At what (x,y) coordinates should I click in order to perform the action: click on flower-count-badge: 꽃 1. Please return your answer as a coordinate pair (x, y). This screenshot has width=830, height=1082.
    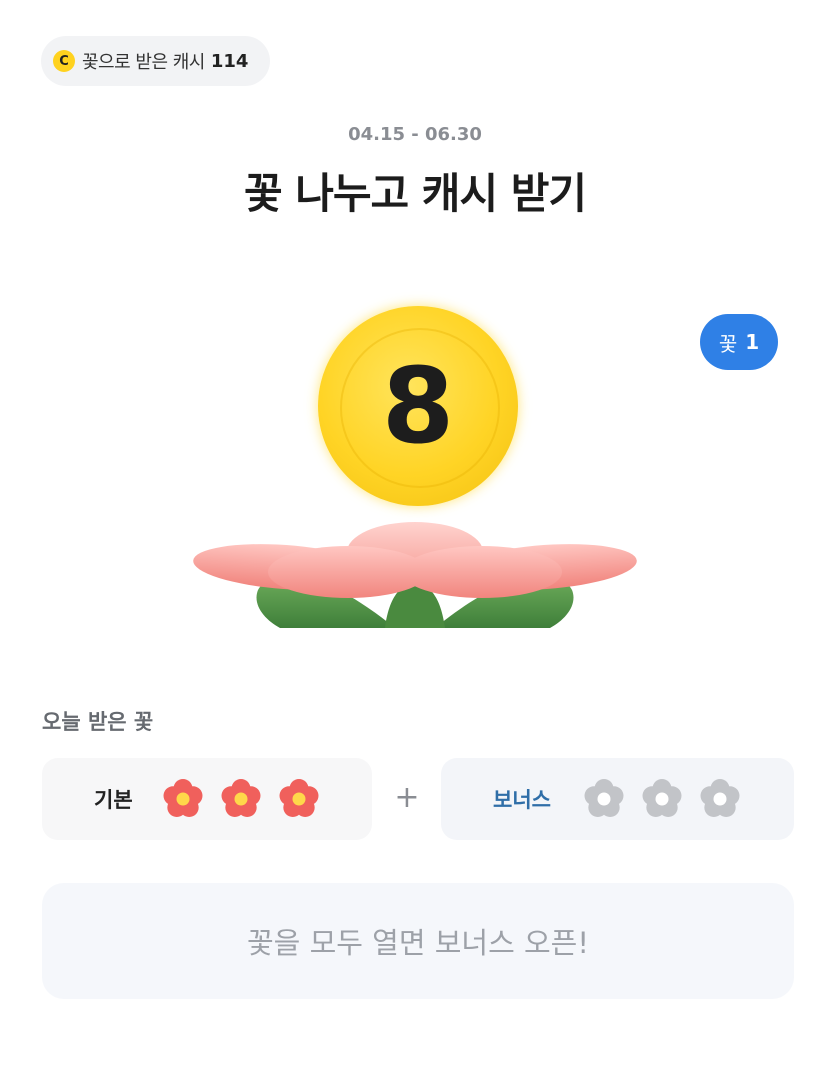
    Looking at the image, I should click on (739, 342).